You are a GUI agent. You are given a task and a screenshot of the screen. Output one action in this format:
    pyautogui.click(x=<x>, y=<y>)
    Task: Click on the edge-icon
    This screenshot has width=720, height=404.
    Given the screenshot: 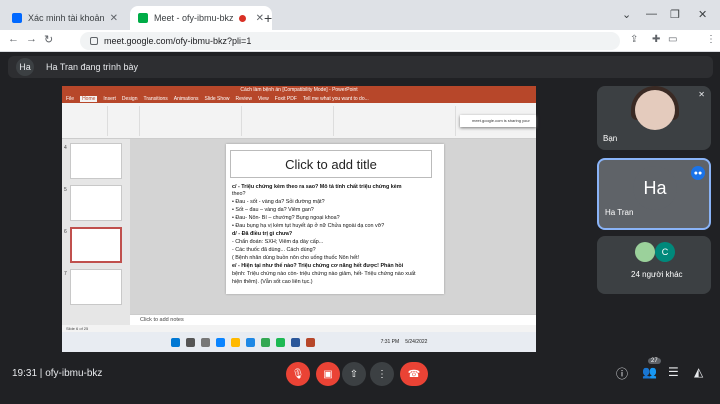 What is the action you would take?
    pyautogui.click(x=220, y=342)
    